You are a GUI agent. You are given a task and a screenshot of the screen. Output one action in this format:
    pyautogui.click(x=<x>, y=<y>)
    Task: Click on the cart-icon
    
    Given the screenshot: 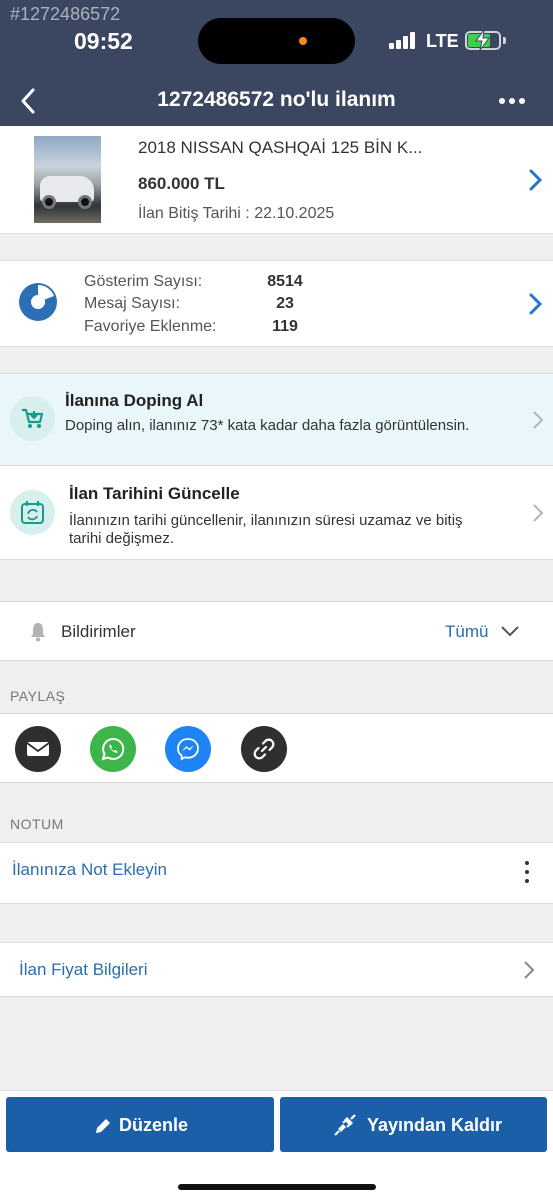 What is the action you would take?
    pyautogui.click(x=32, y=418)
    